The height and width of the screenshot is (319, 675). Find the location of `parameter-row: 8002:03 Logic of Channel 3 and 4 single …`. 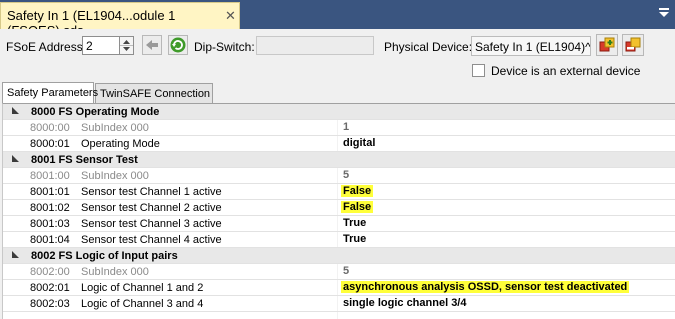

parameter-row: 8002:03 Logic of Channel 3 and 4 single … is located at coordinates (339, 304).